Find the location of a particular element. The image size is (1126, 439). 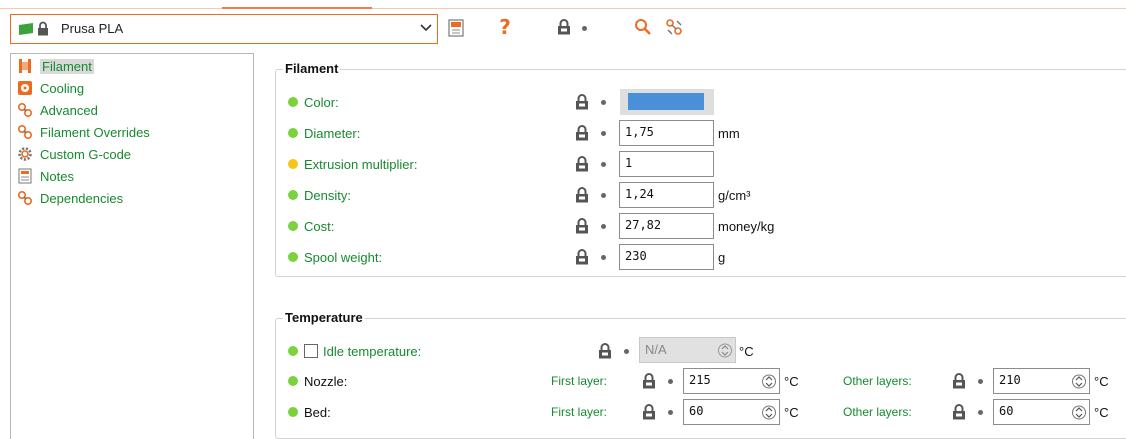

bed-other-layers-unit: °C is located at coordinates (1101, 412).